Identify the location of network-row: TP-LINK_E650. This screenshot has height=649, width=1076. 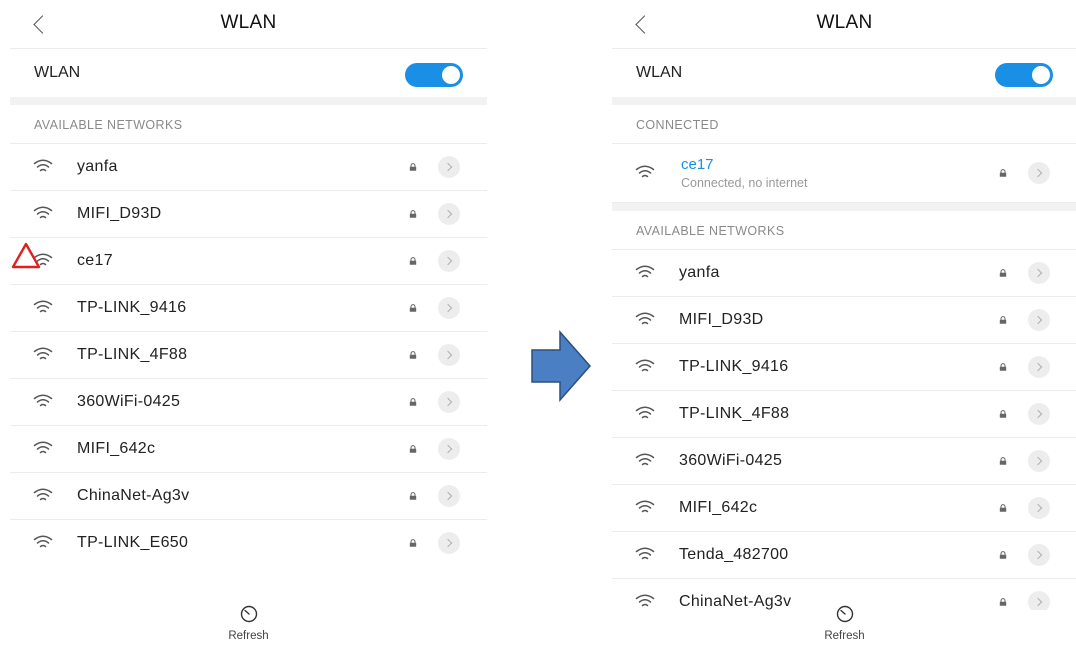
(248, 539).